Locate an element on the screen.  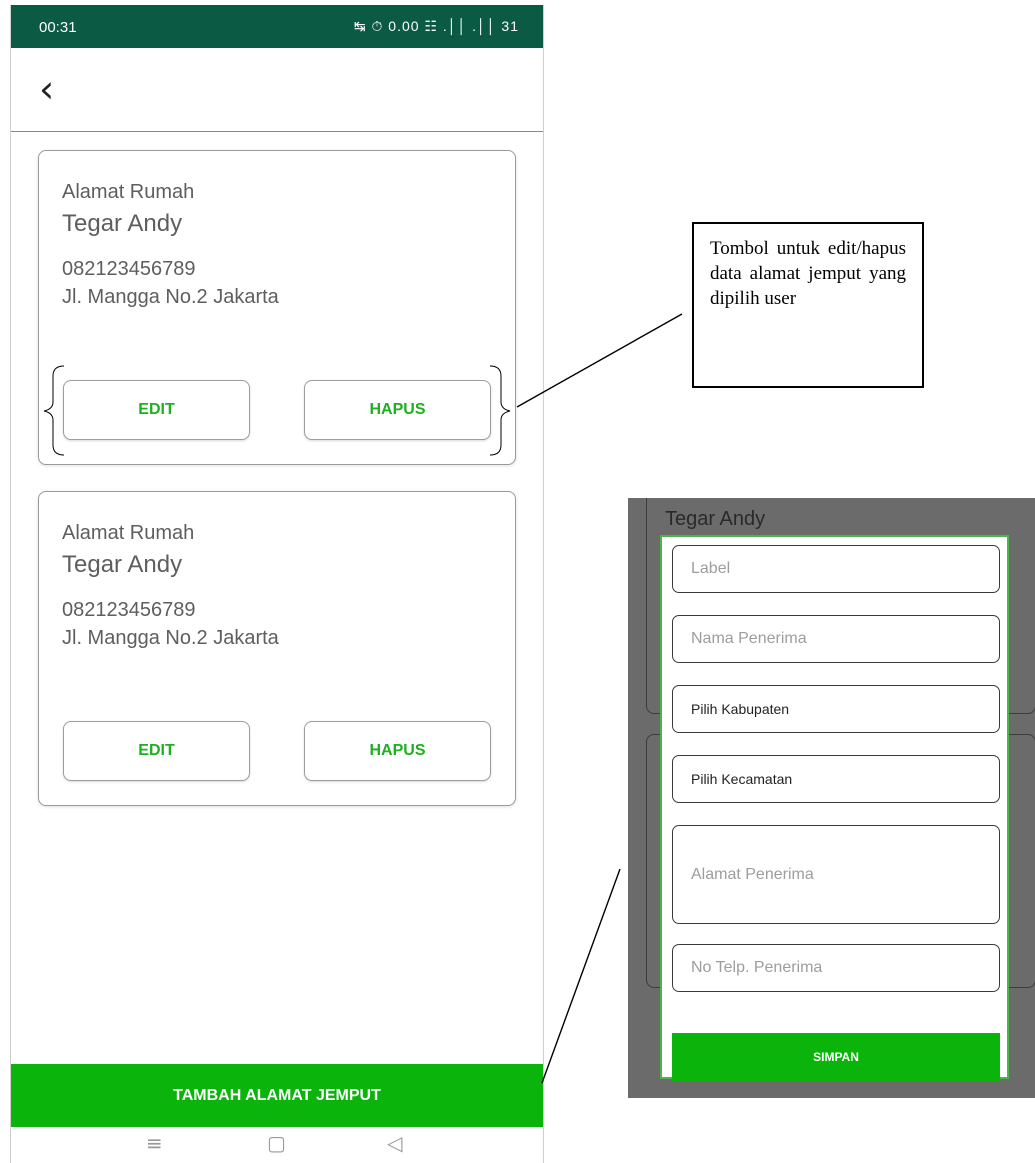
pointer-line-edit-buttons is located at coordinates (599, 360).